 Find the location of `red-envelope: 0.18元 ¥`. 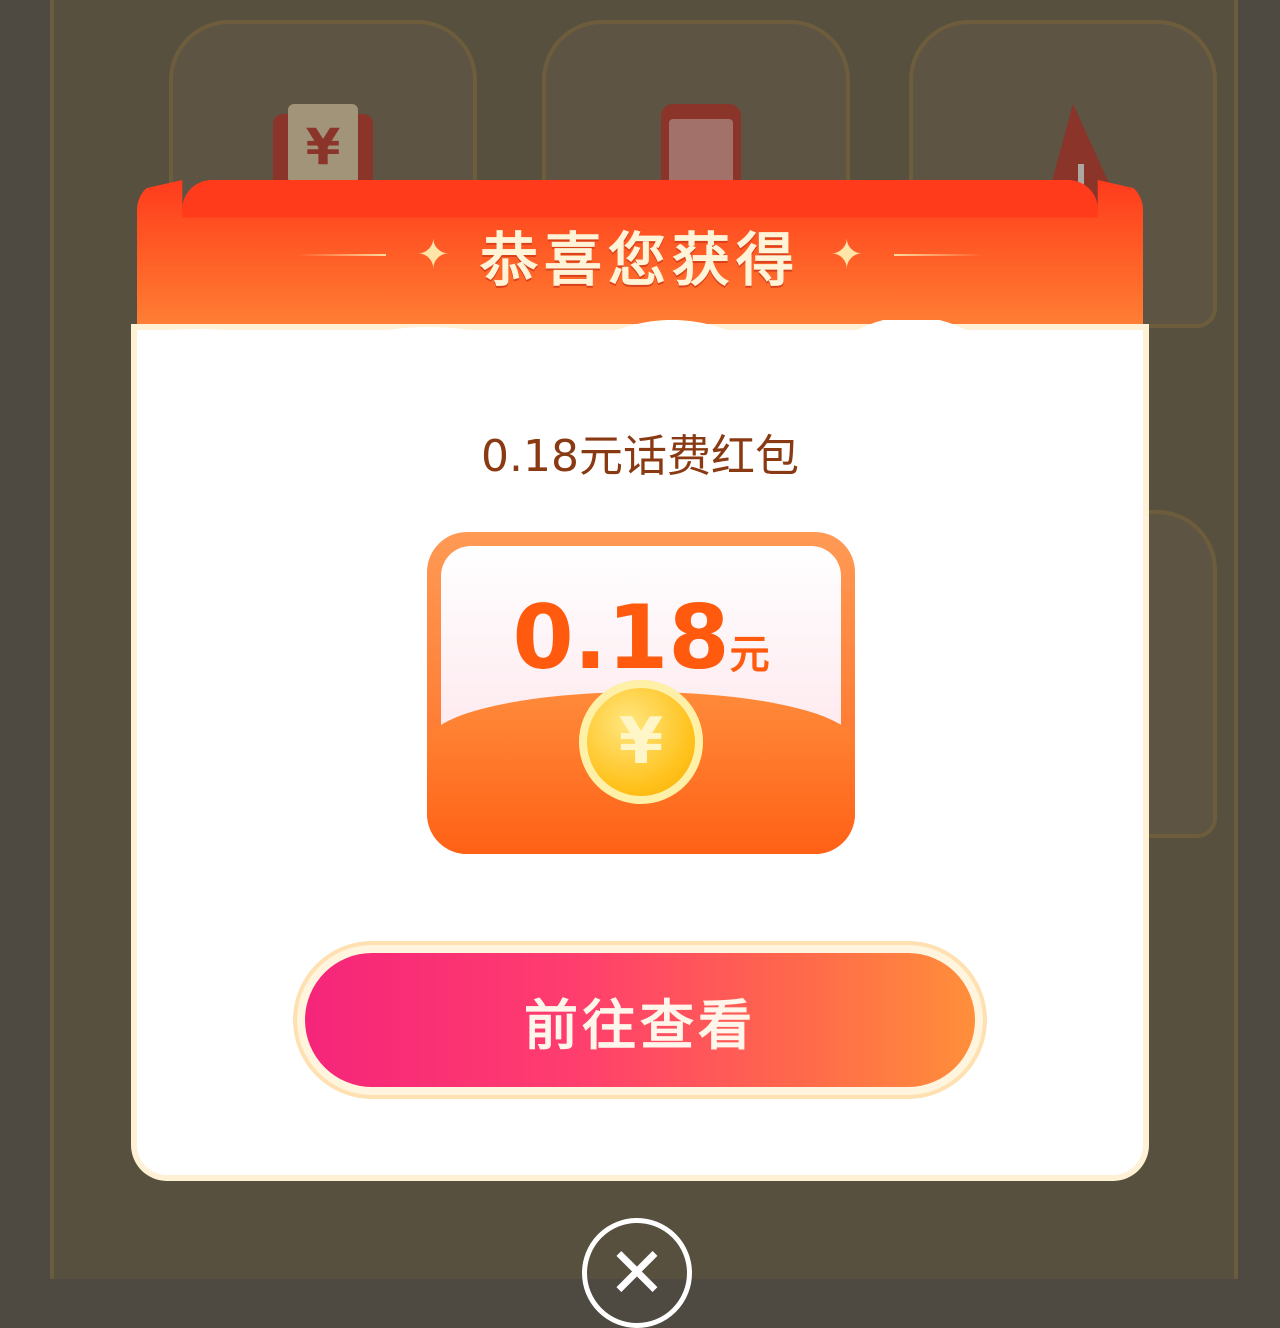

red-envelope: 0.18元 ¥ is located at coordinates (641, 693).